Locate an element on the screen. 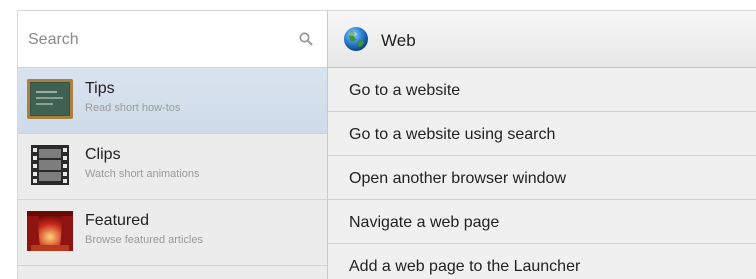 This screenshot has height=279, width=756. topic-row: Open another browser window is located at coordinates (542, 178).